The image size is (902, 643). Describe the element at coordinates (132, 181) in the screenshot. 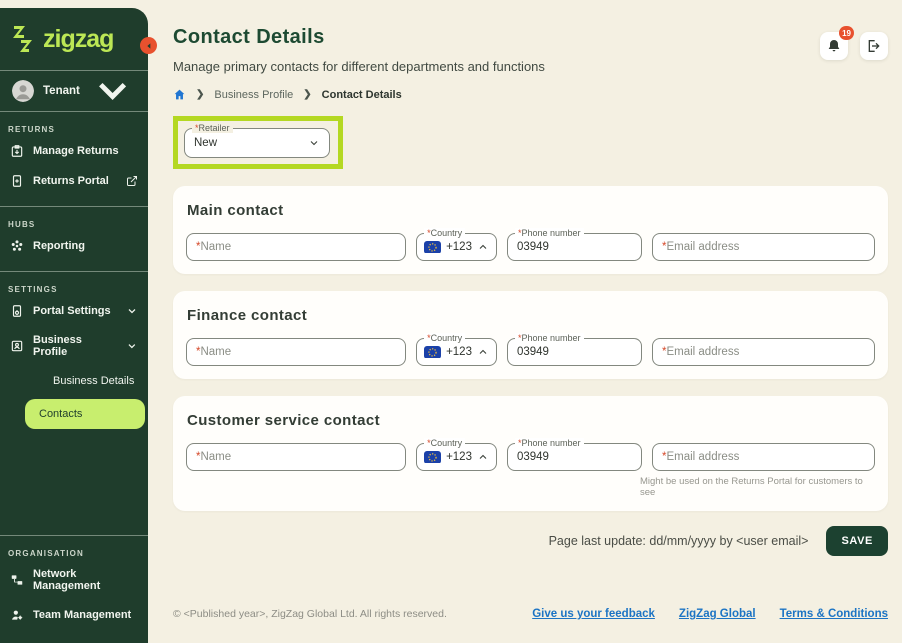

I see `external-link-icon` at that location.